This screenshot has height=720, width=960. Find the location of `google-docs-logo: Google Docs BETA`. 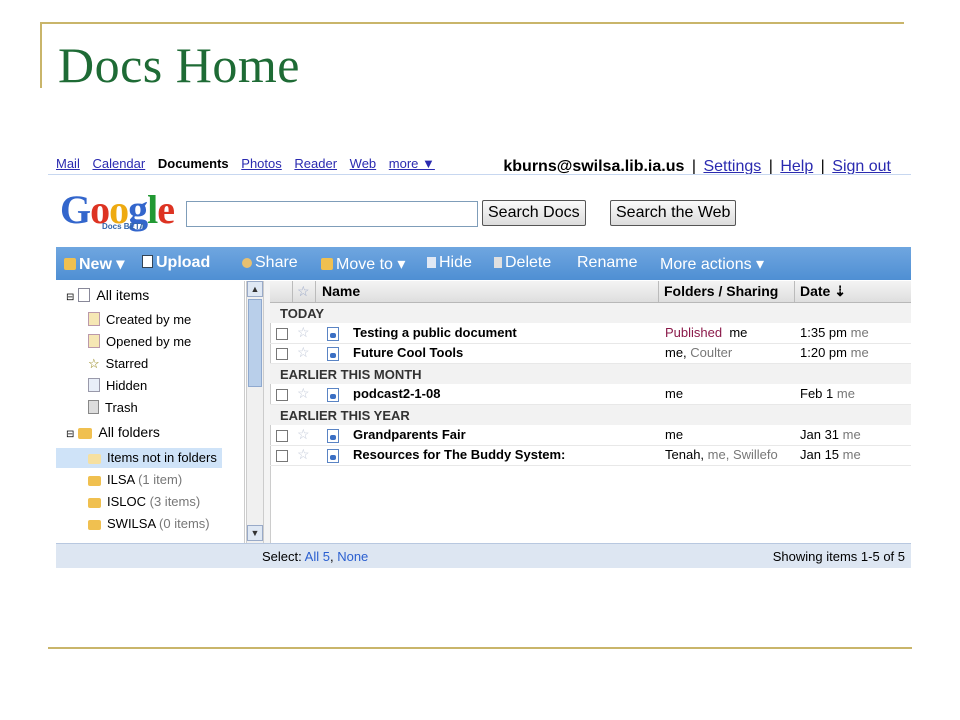

google-docs-logo: Google Docs BETA is located at coordinates (117, 209).